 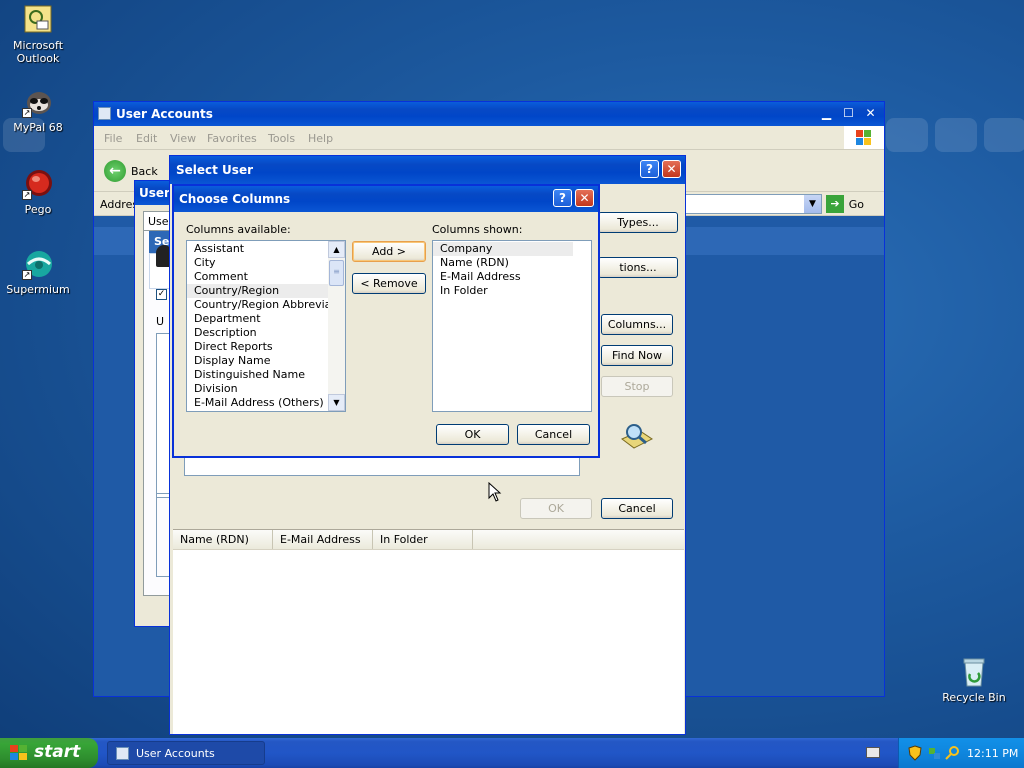 What do you see at coordinates (477, 229) in the screenshot?
I see `columns-shown-label: Columns shown:` at bounding box center [477, 229].